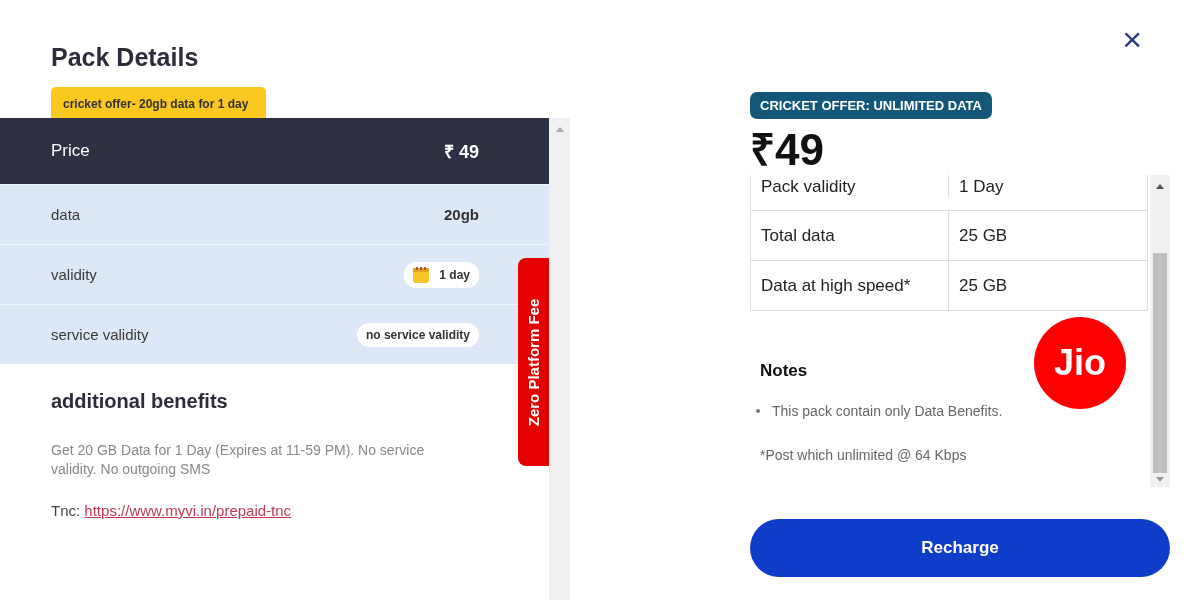  I want to click on table-cell: Pack validity, so click(850, 186).